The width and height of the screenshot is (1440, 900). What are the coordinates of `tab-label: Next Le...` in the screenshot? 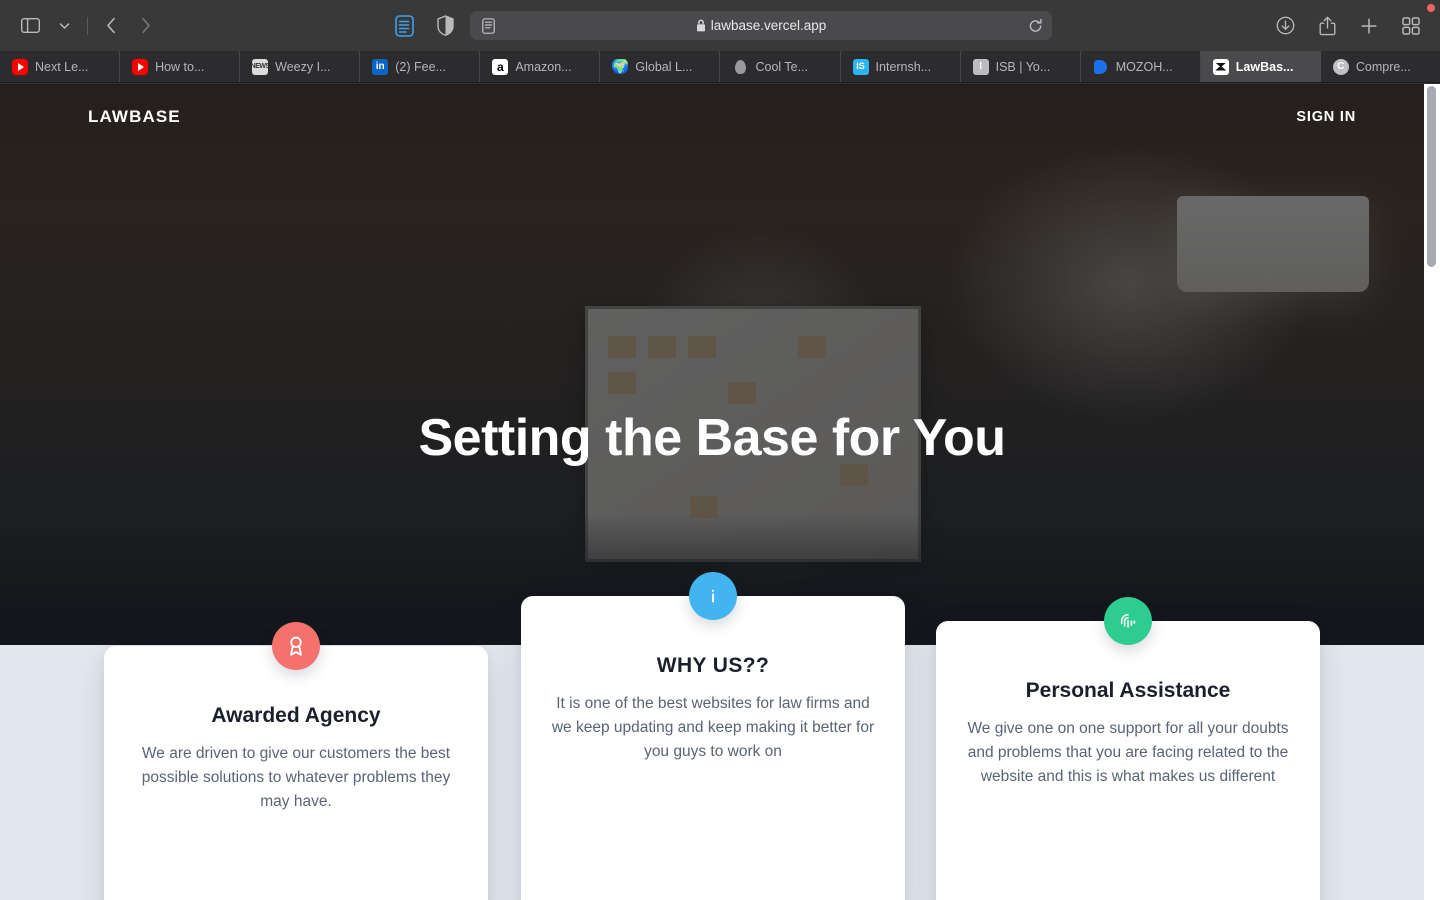 It's located at (62, 66).